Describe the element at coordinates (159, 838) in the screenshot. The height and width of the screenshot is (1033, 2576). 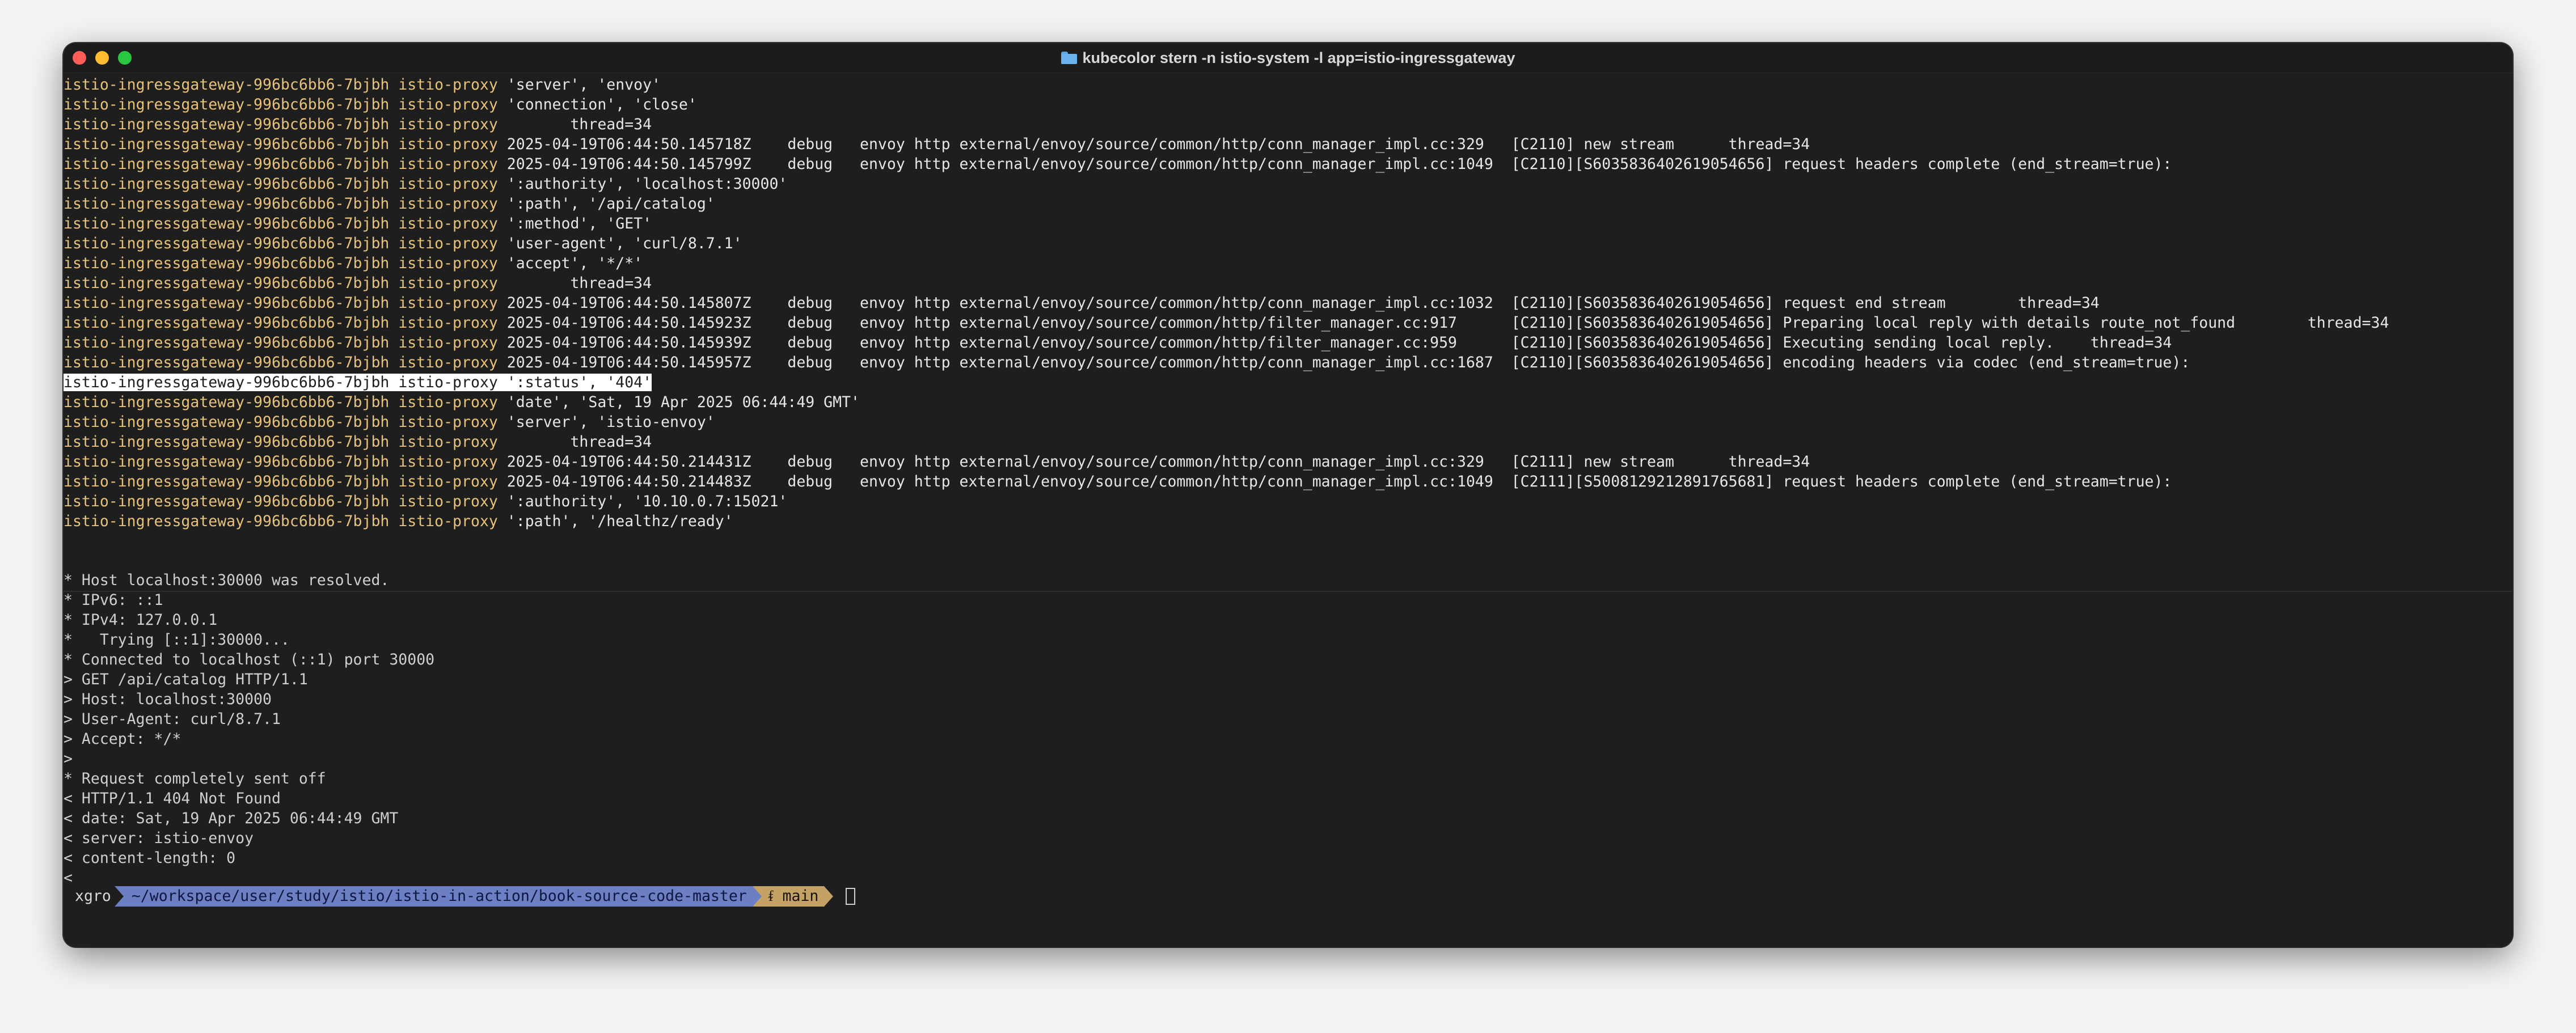
I see `curl-output-line: < server: istio-envoy` at that location.